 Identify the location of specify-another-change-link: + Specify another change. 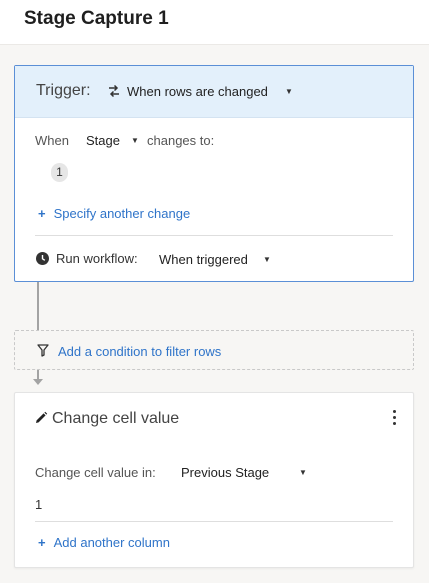
(114, 213).